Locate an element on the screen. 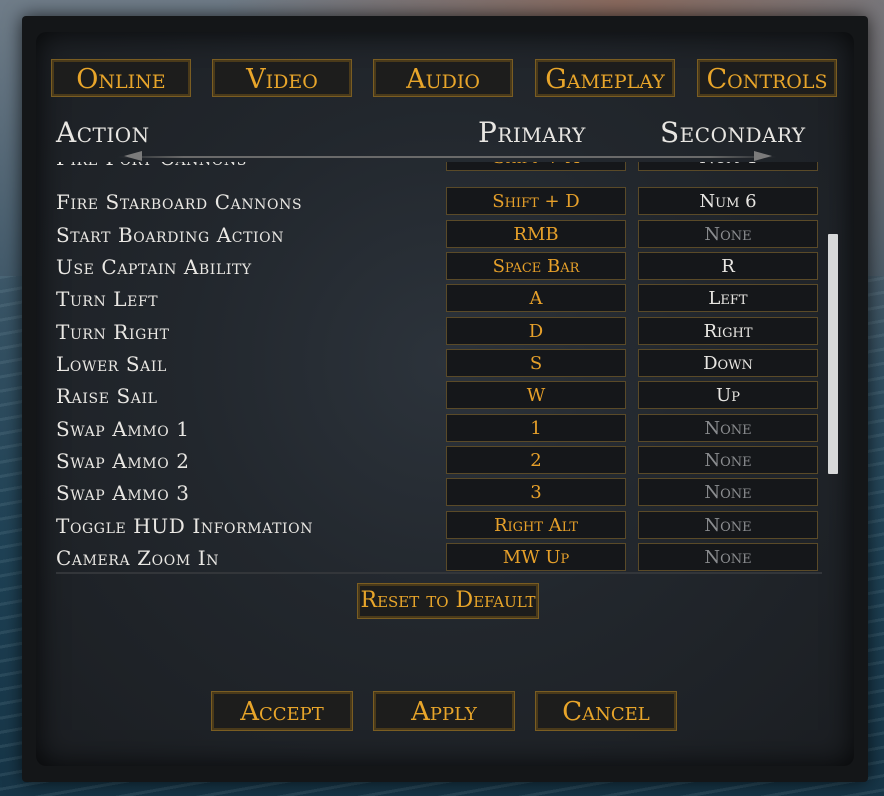  divider-left-arrow-icon is located at coordinates (133, 156).